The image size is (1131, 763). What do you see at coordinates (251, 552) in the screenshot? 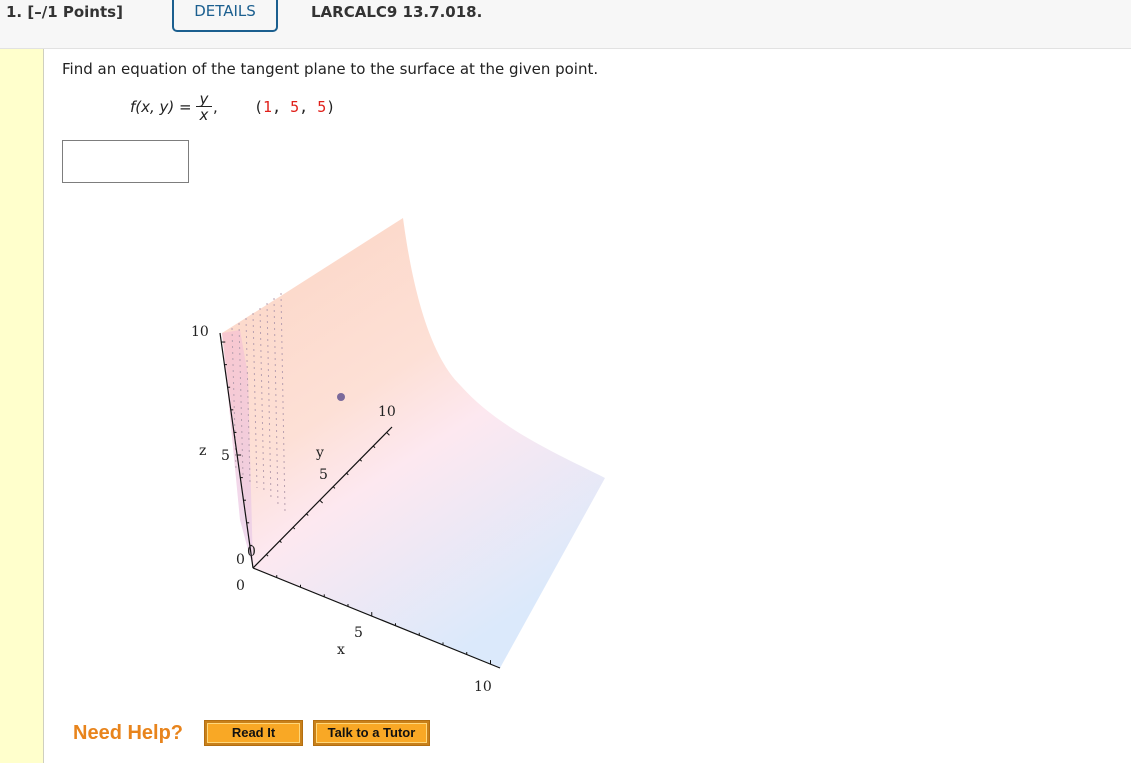
I see `y-tick-0: 0` at bounding box center [251, 552].